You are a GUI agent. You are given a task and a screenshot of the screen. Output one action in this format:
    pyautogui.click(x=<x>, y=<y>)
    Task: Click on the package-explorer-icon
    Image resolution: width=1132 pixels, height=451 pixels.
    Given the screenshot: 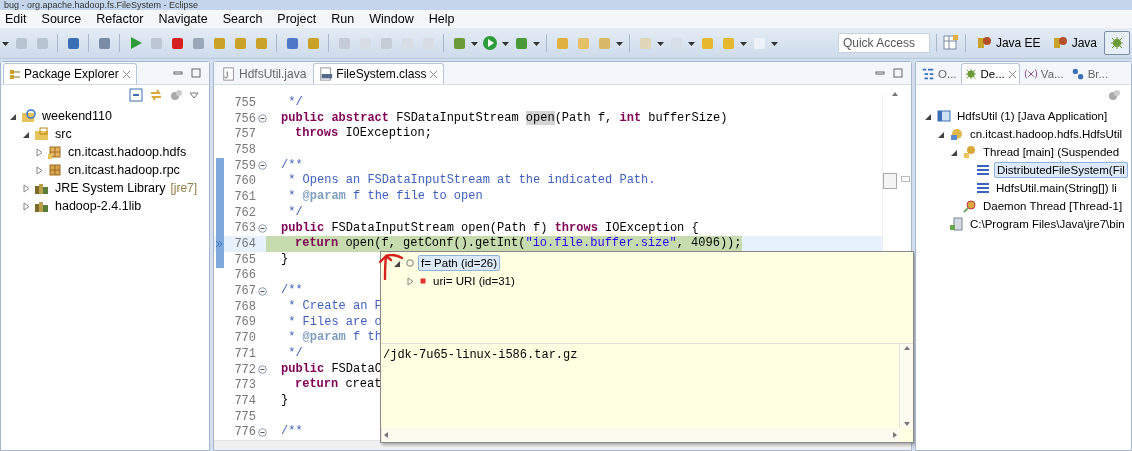 What is the action you would take?
    pyautogui.click(x=15, y=74)
    